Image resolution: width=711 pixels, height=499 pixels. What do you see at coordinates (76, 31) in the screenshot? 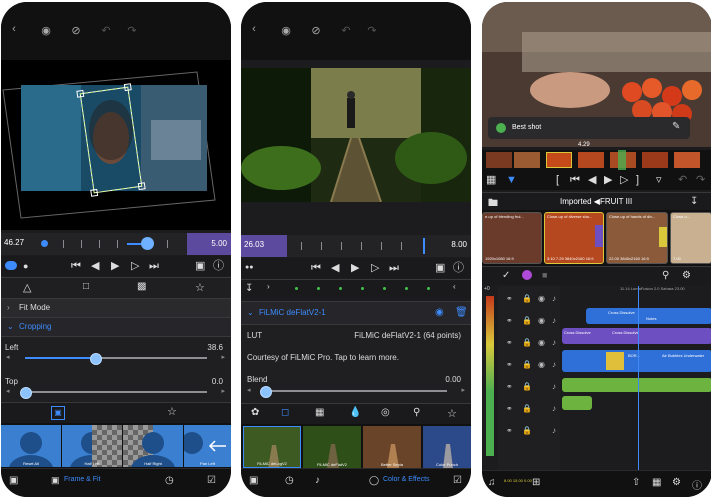
I see `hide-icon: ⊘` at bounding box center [76, 31].